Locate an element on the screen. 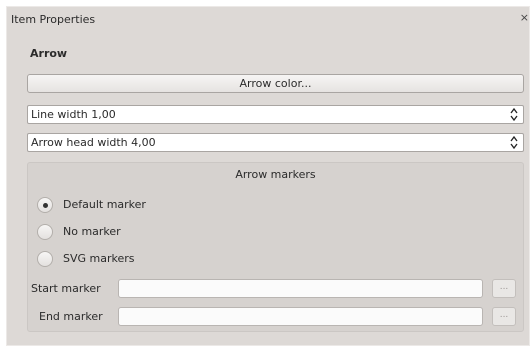 This screenshot has height=353, width=530. radio-selected-dot is located at coordinates (45, 205).